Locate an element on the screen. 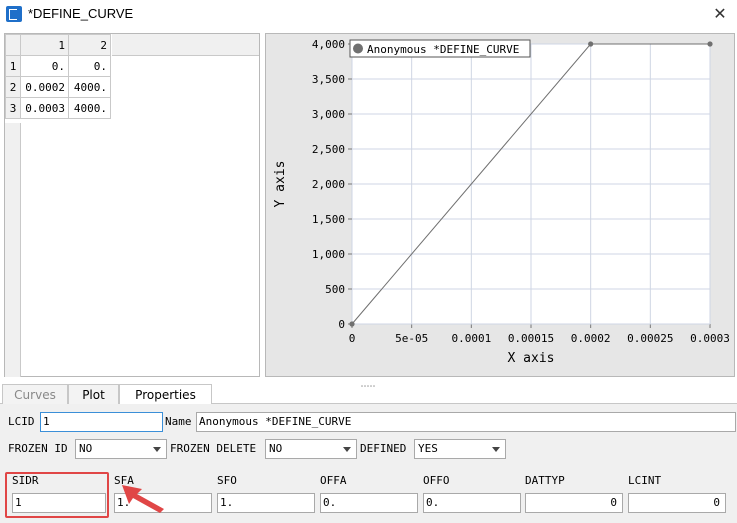  corner-cell is located at coordinates (13, 45).